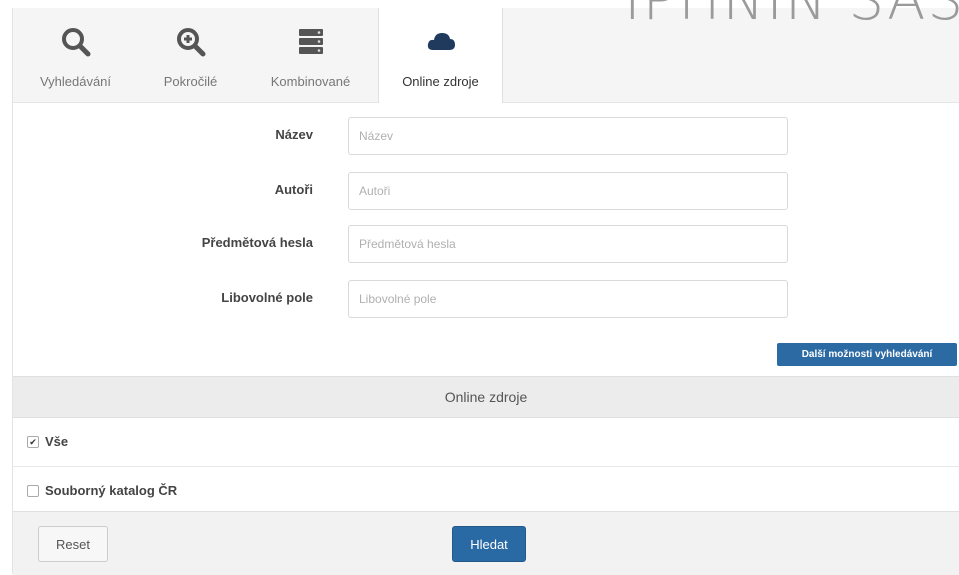  What do you see at coordinates (489, 544) in the screenshot?
I see `search-button: Hledat` at bounding box center [489, 544].